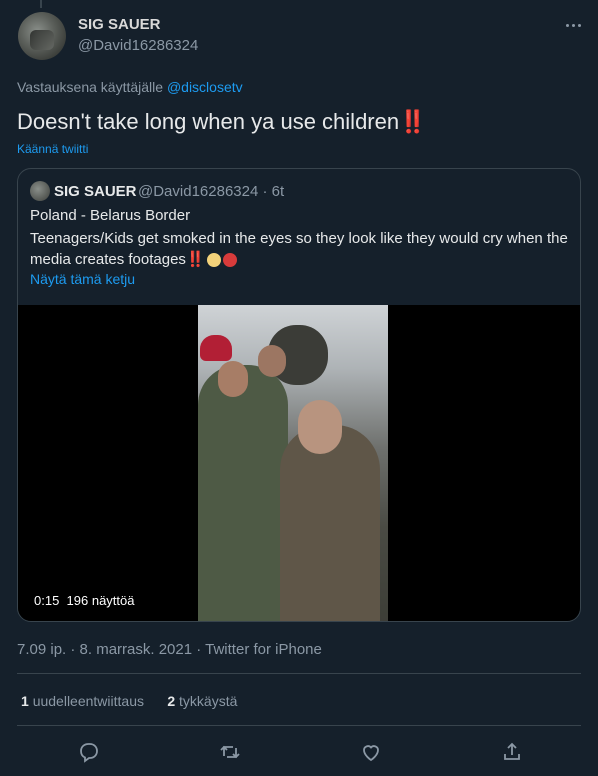  Describe the element at coordinates (243, 493) in the screenshot. I see `video-person-left` at that location.